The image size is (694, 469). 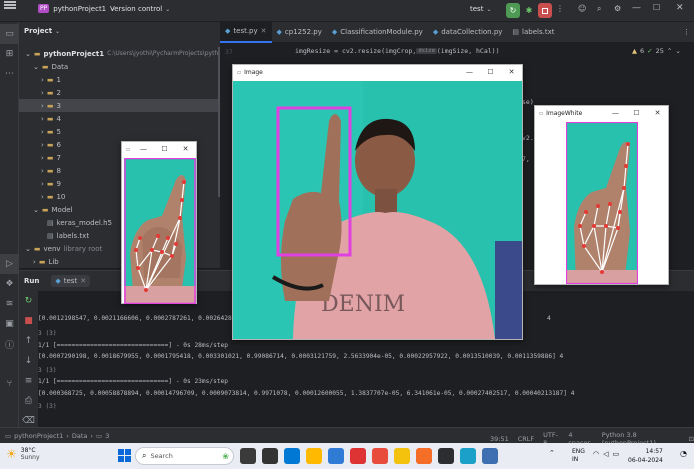 What do you see at coordinates (9, 324) in the screenshot?
I see `terminal-button: ▣` at bounding box center [9, 324].